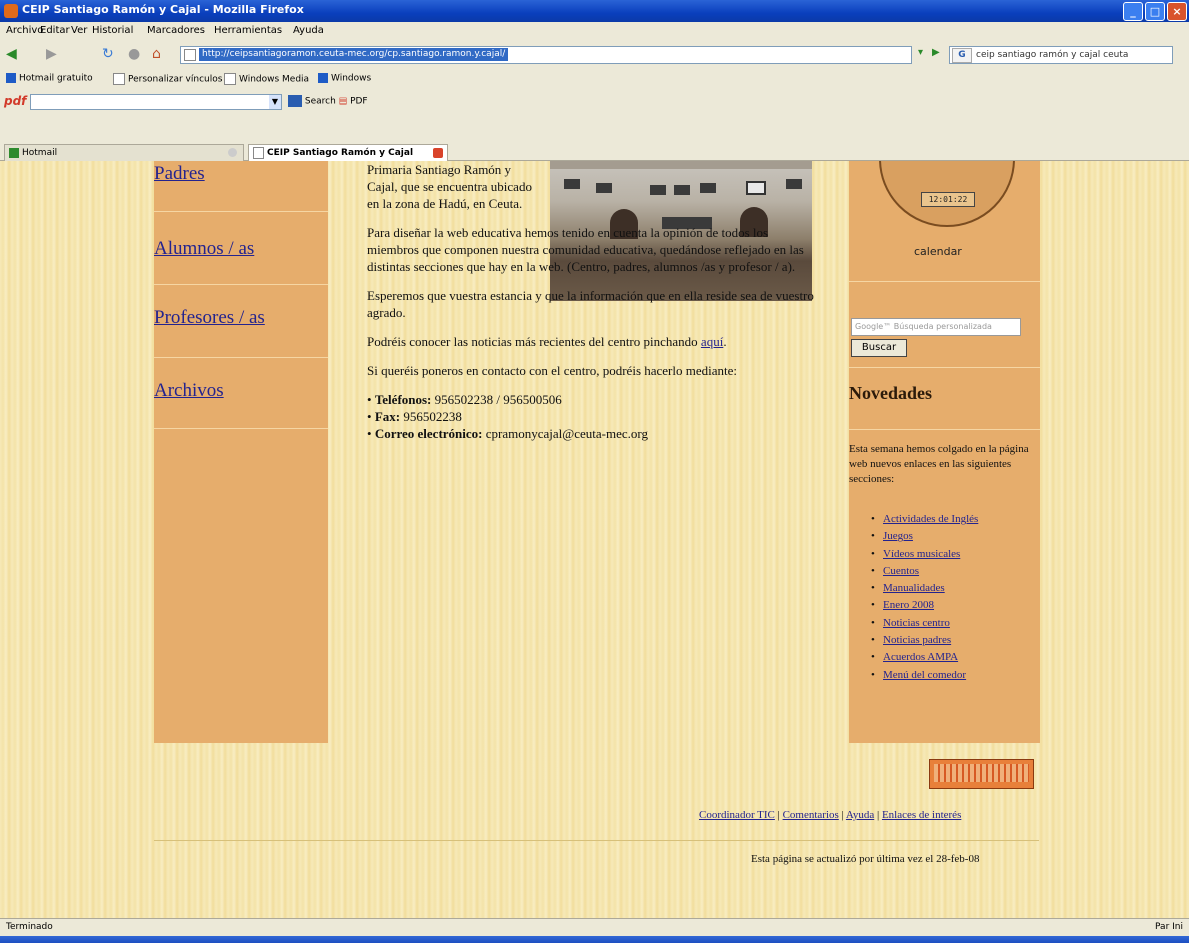 This screenshot has height=943, width=1189. Describe the element at coordinates (51, 54) in the screenshot. I see `forward-icon: ▶` at that location.